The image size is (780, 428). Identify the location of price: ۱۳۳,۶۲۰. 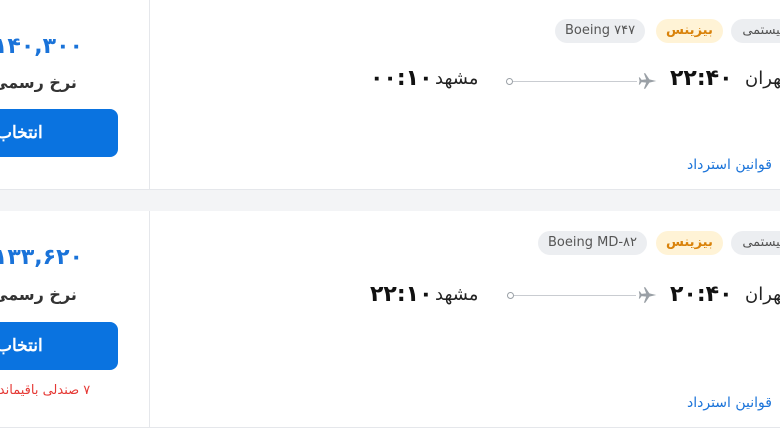
(41, 257).